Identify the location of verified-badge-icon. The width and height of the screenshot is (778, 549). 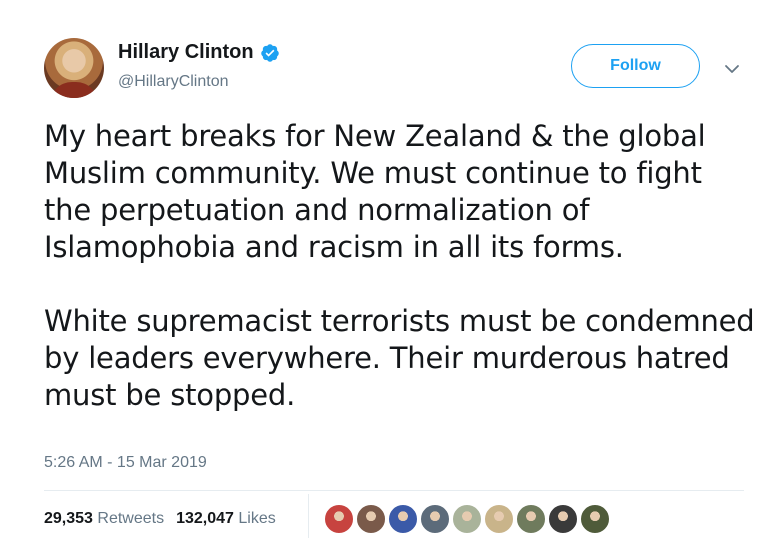
(270, 53).